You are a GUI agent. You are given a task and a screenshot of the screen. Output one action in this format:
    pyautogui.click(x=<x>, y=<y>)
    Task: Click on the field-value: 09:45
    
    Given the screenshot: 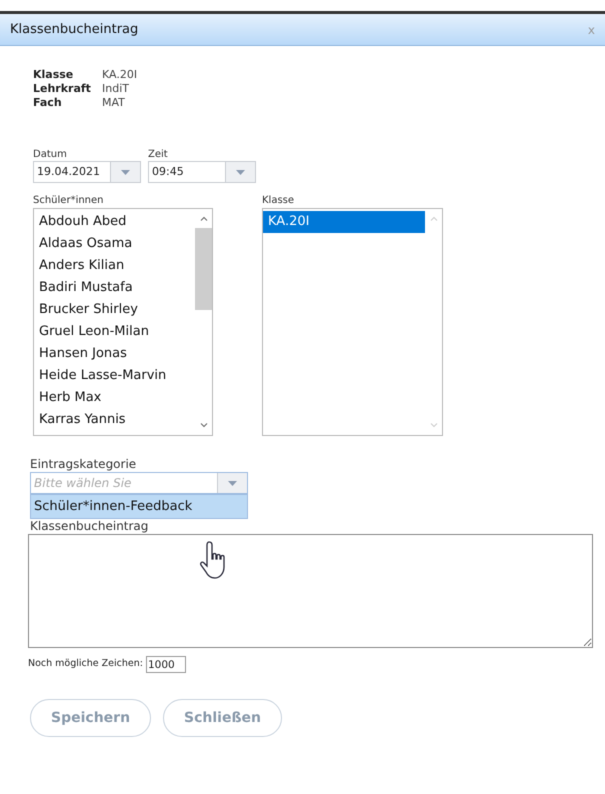 What is the action you would take?
    pyautogui.click(x=168, y=172)
    